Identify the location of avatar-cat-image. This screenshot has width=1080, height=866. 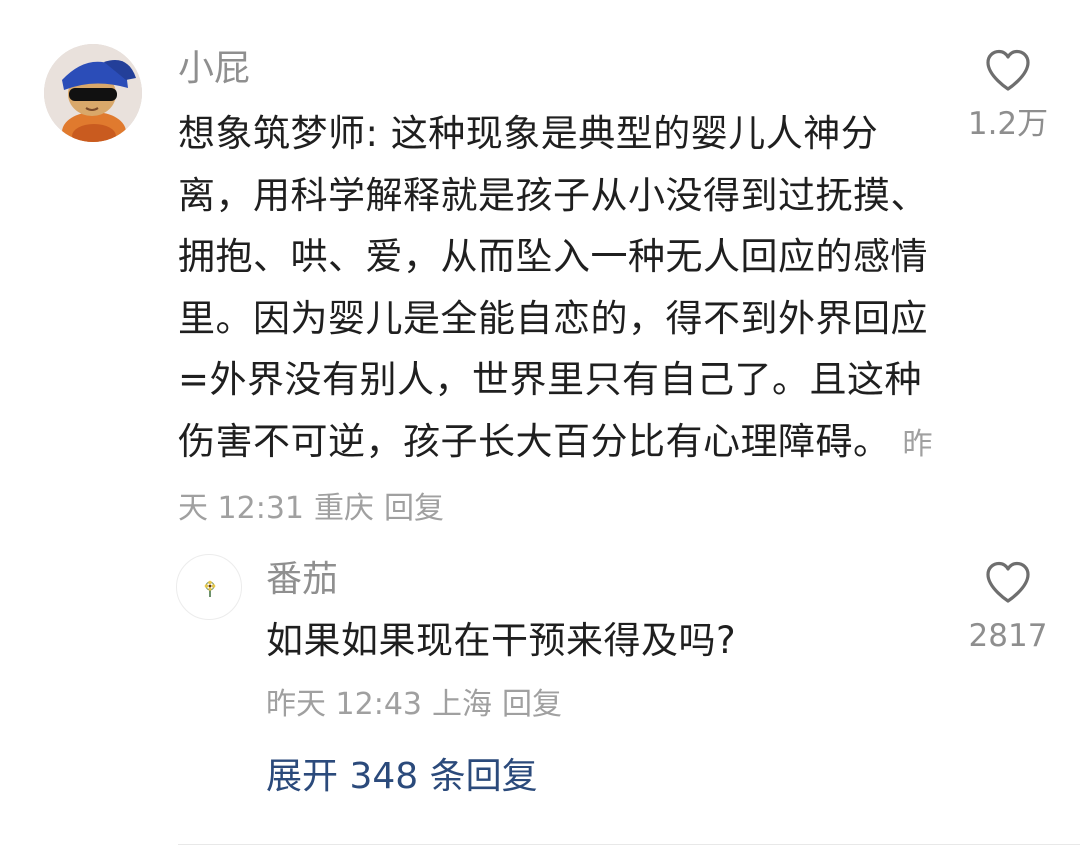
(93, 93).